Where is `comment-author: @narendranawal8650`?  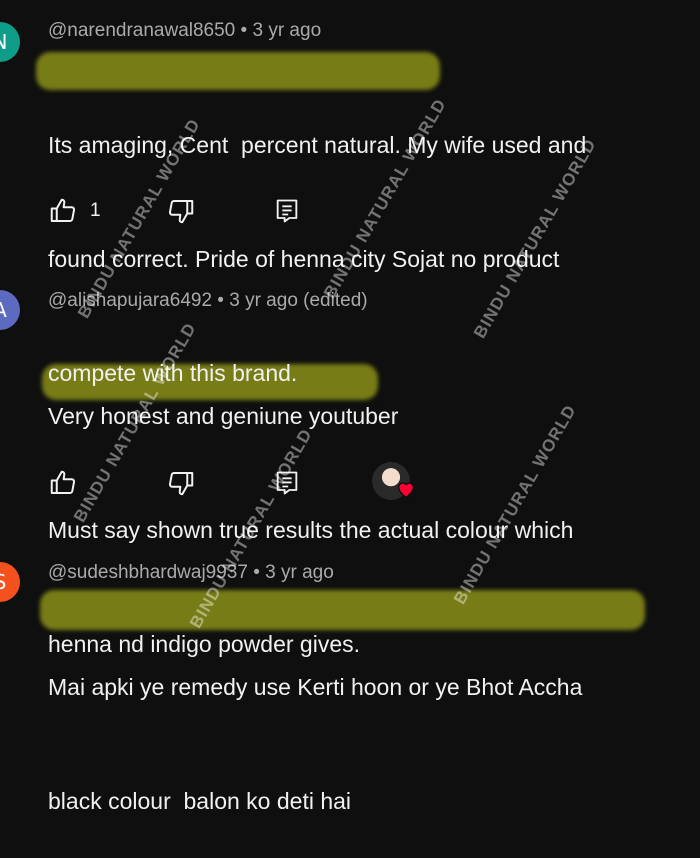 comment-author: @narendranawal8650 is located at coordinates (141, 30).